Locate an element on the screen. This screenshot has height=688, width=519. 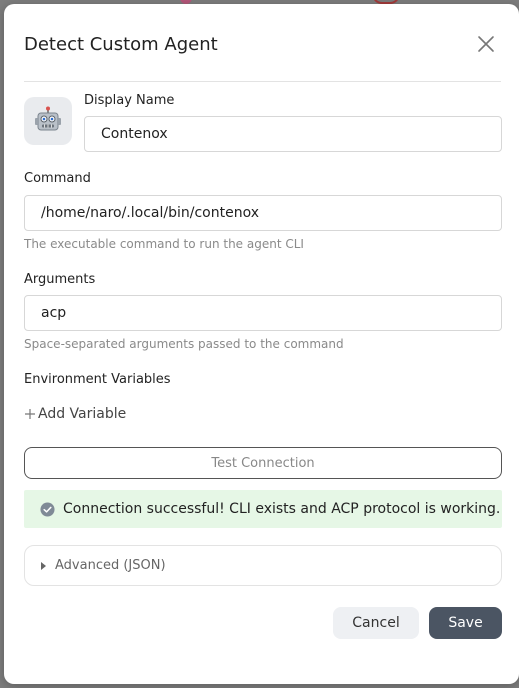
robot-icon is located at coordinates (48, 118).